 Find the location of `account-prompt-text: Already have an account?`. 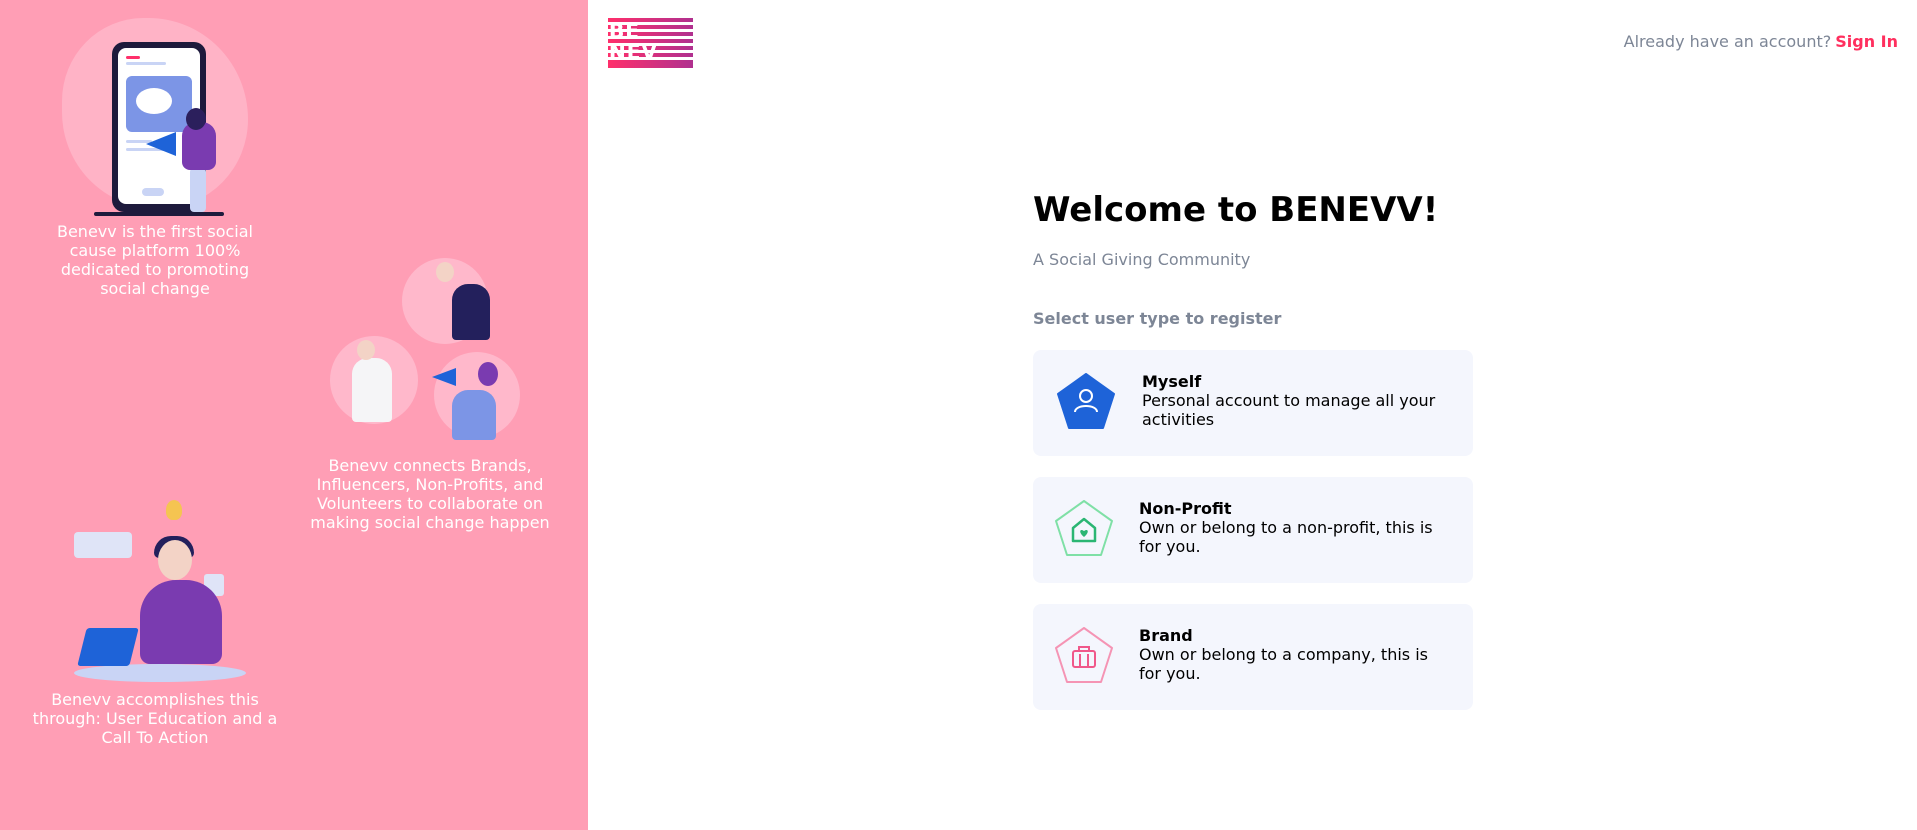

account-prompt-text: Already have an account? is located at coordinates (1727, 41).